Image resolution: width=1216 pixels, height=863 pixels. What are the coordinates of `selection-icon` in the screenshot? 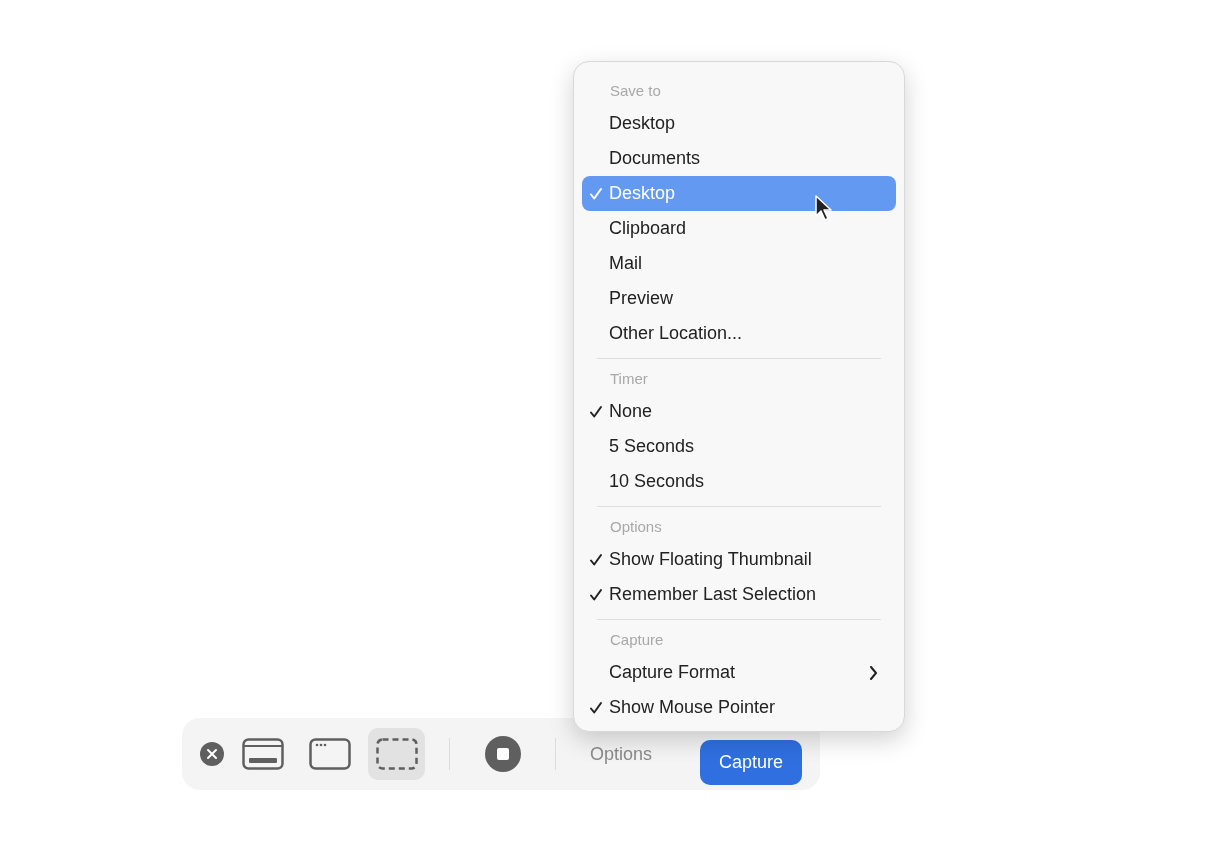 It's located at (396, 754).